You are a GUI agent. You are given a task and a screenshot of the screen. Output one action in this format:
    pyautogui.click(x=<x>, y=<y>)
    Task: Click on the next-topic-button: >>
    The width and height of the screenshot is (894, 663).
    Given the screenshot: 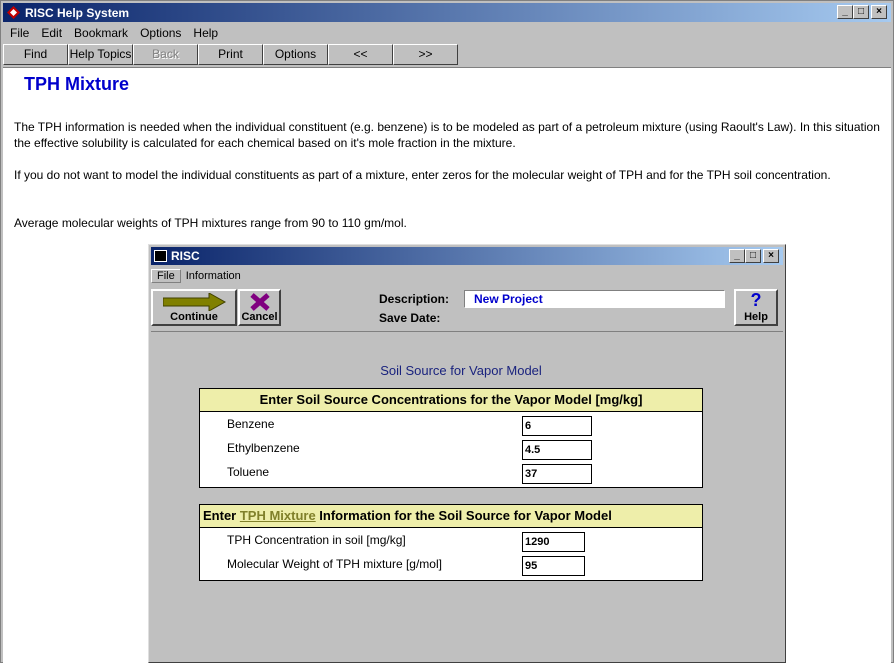 What is the action you would take?
    pyautogui.click(x=425, y=54)
    